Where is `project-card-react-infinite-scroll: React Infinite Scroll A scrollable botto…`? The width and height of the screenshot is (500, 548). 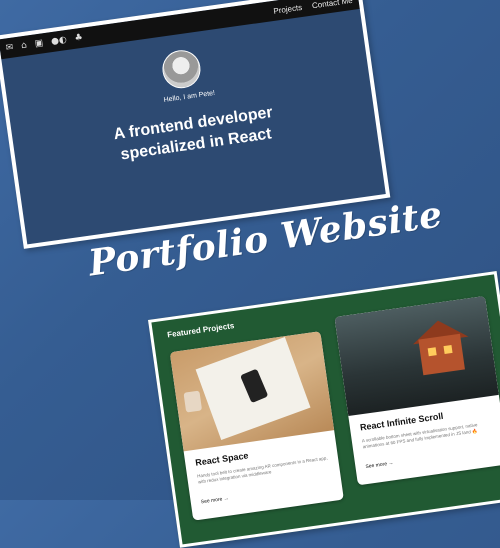
project-card-react-infinite-scroll: React Infinite Scroll A scrollable botto… is located at coordinates (417, 390).